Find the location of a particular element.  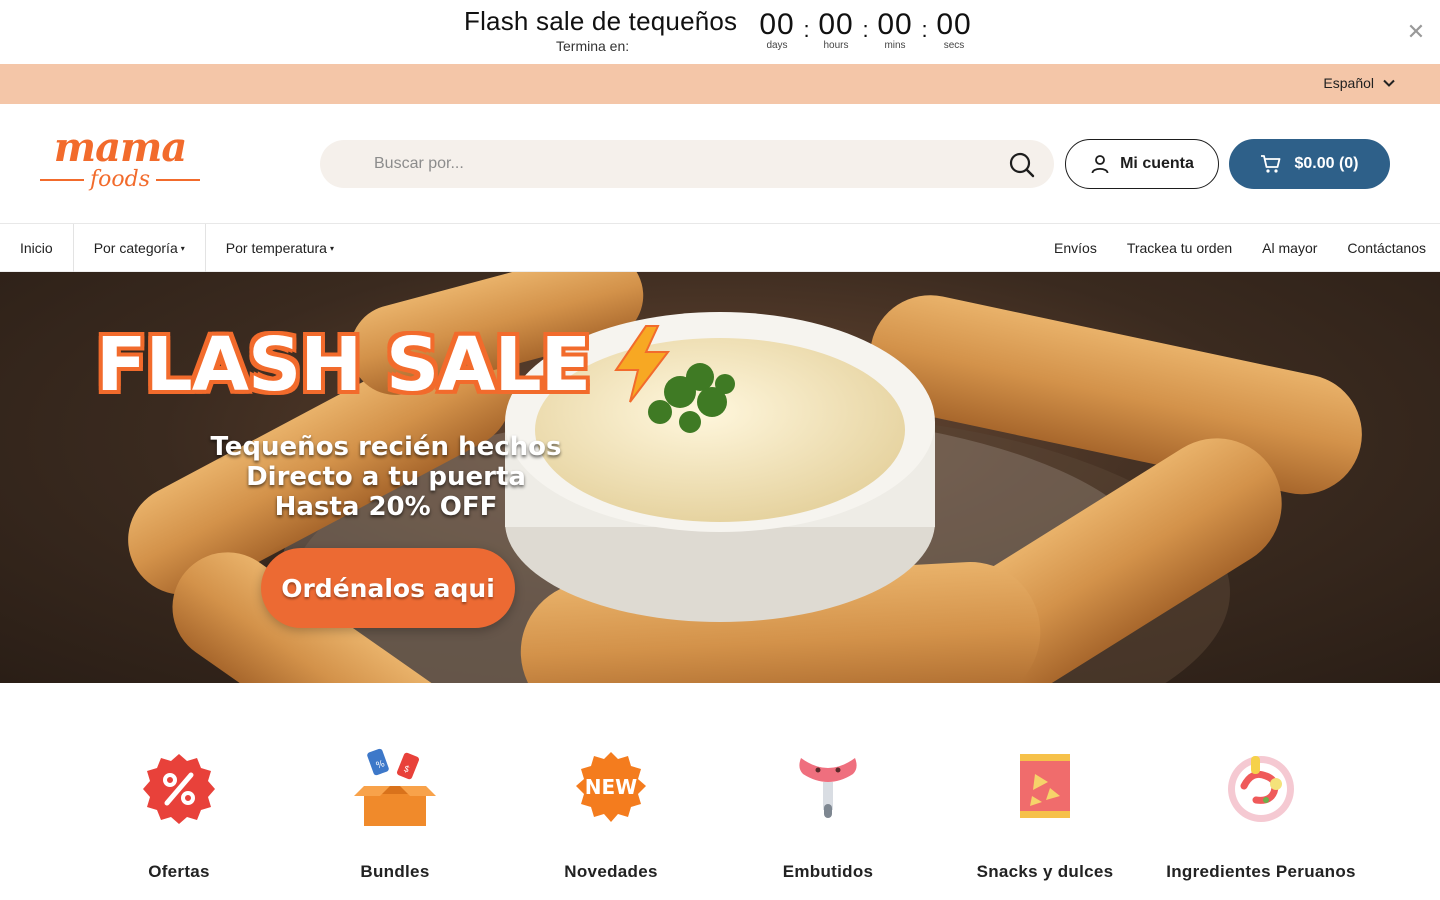

countdown-mins: 00 mins is located at coordinates (895, 31).